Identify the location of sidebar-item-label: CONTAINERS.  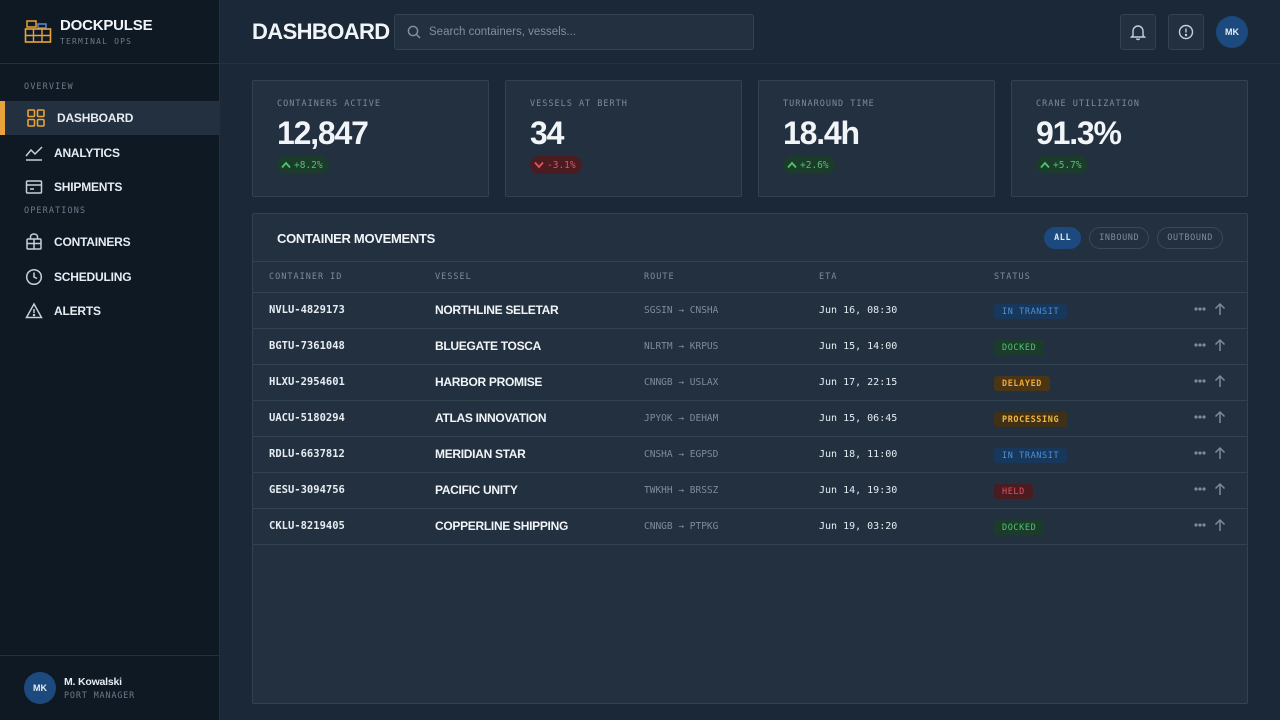
(92, 242).